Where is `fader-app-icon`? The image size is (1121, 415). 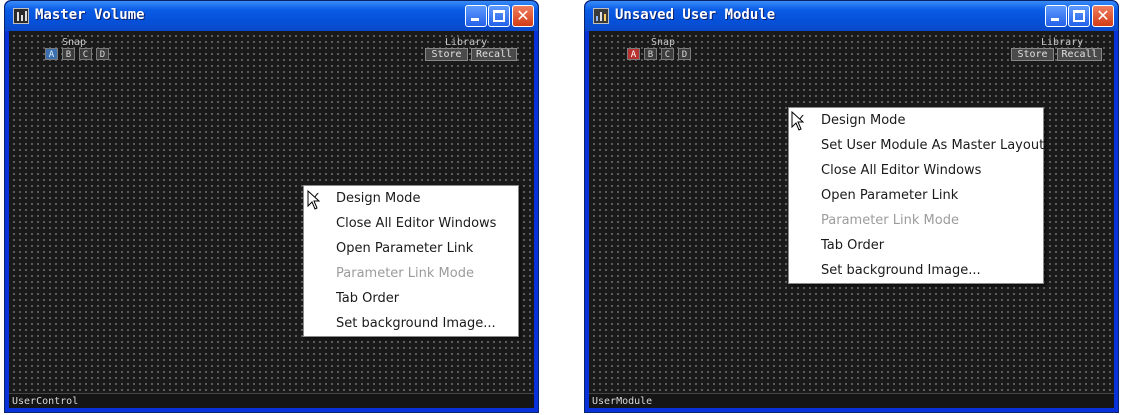
fader-app-icon is located at coordinates (21, 16).